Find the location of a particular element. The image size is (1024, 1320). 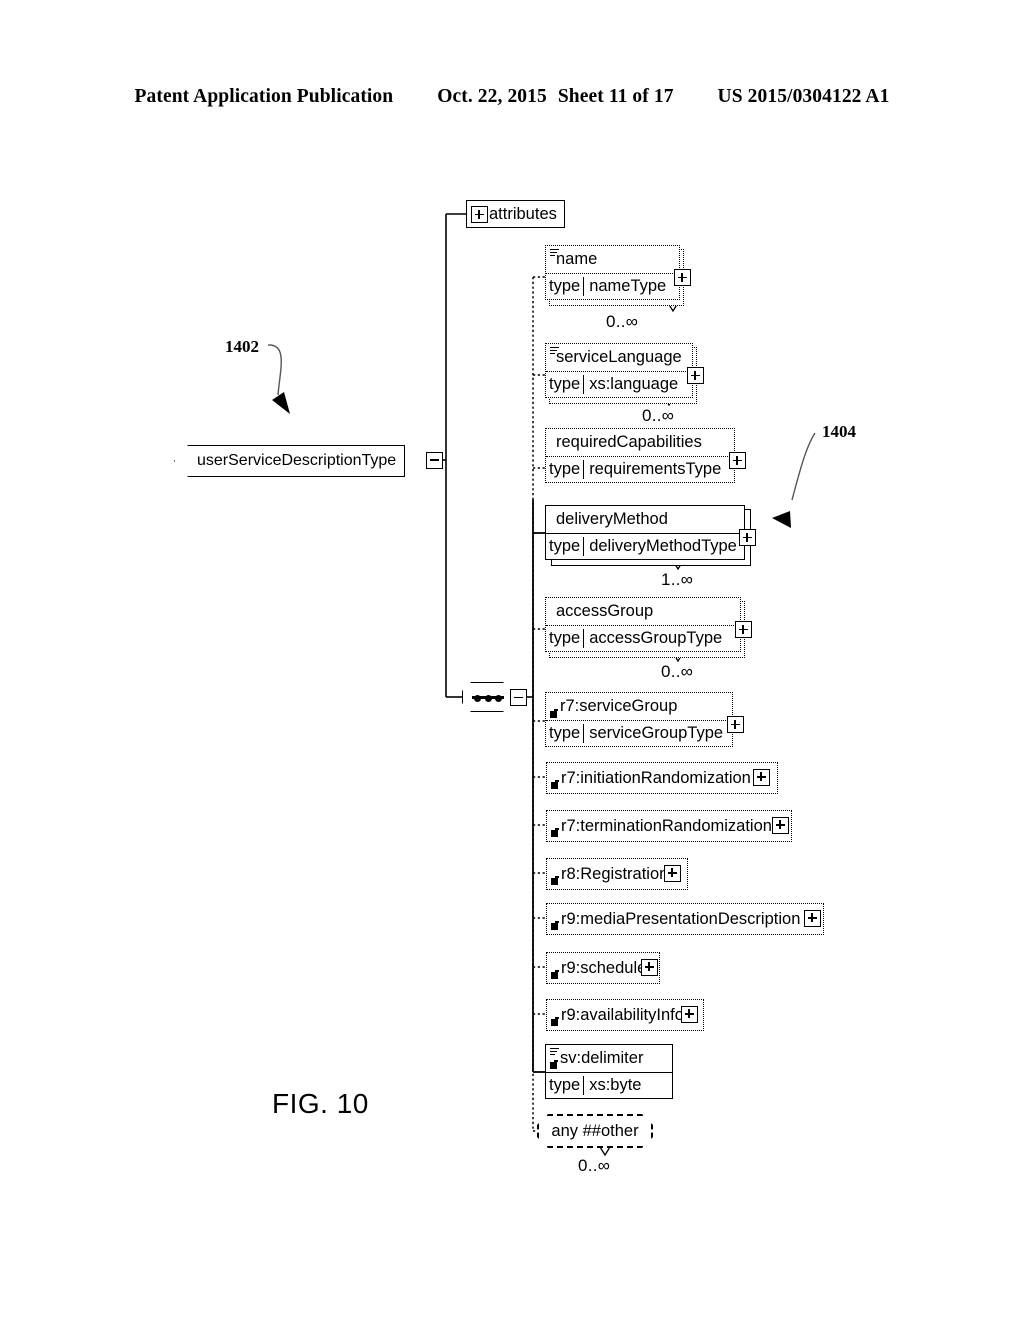

element-type-label: xs:byte is located at coordinates (615, 1085).